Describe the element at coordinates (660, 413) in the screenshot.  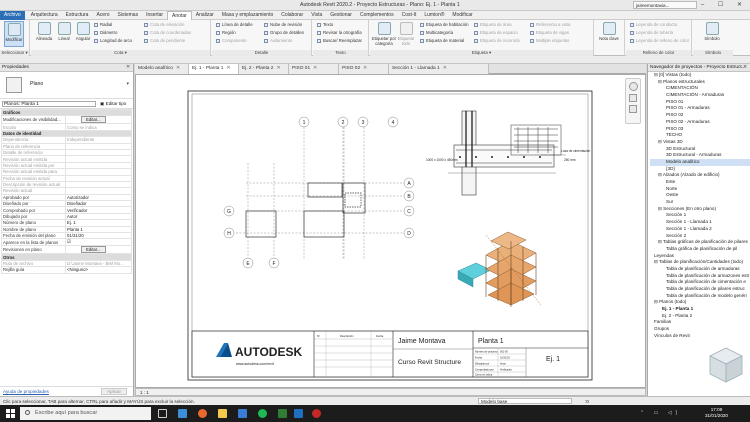
I see `system-tray: ⌃ ▭ ◁)` at that location.